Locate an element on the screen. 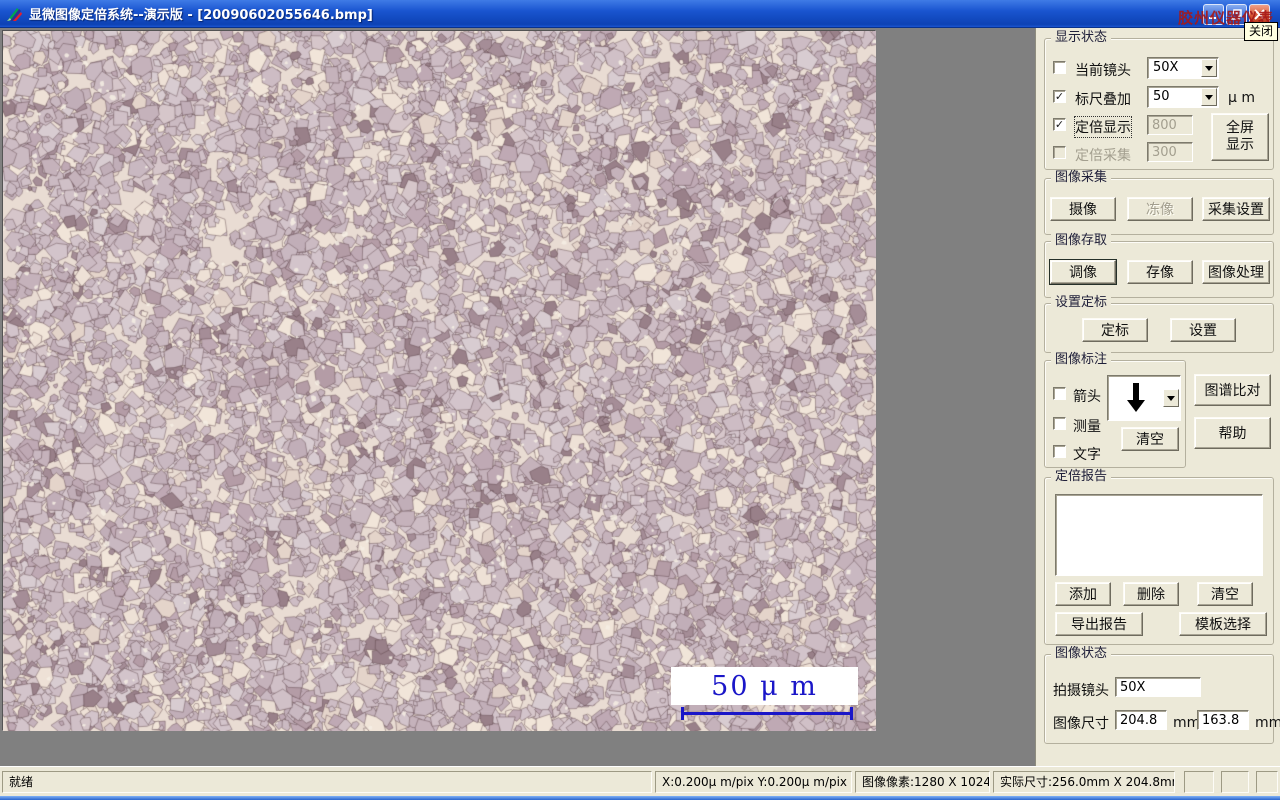  fixed-capture-label: 定倍采集 is located at coordinates (1103, 156).